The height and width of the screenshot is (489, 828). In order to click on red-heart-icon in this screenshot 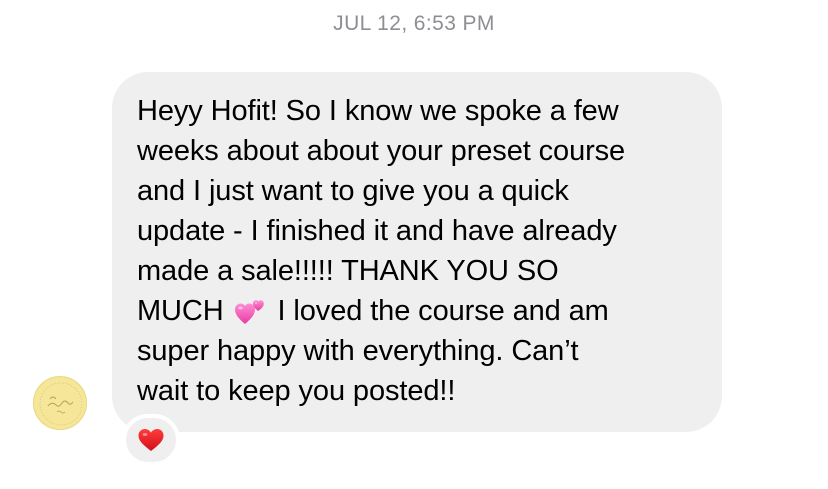, I will do `click(151, 440)`.